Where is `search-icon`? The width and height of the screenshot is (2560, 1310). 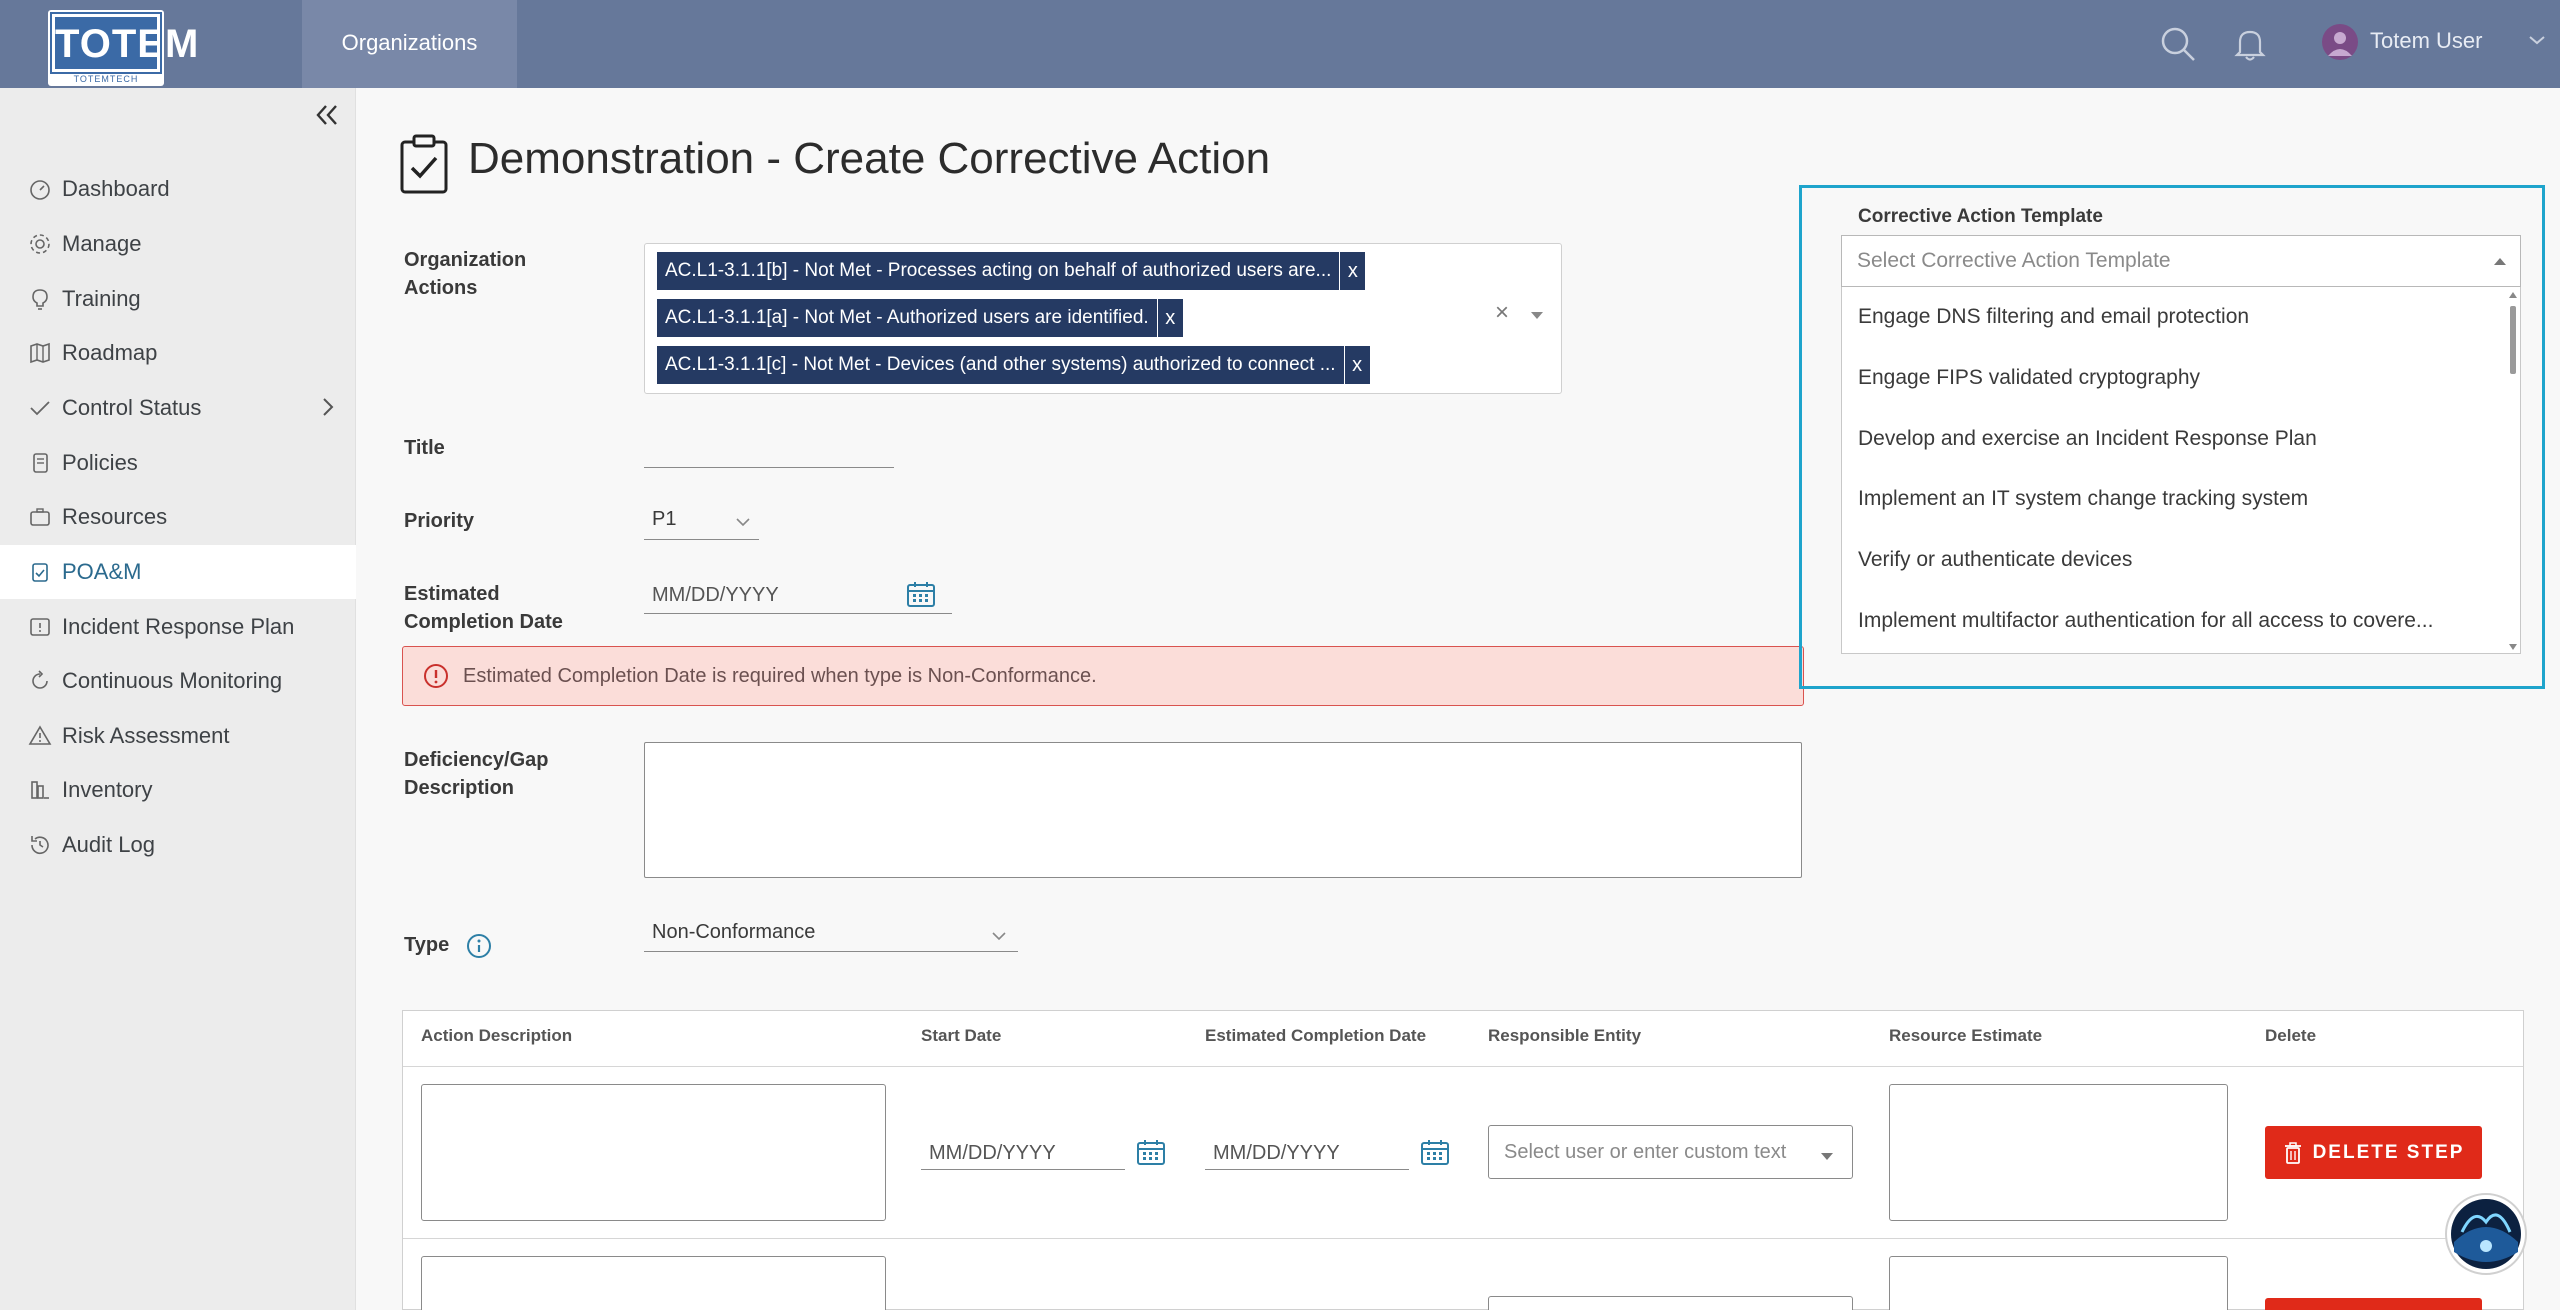
search-icon is located at coordinates (2178, 44).